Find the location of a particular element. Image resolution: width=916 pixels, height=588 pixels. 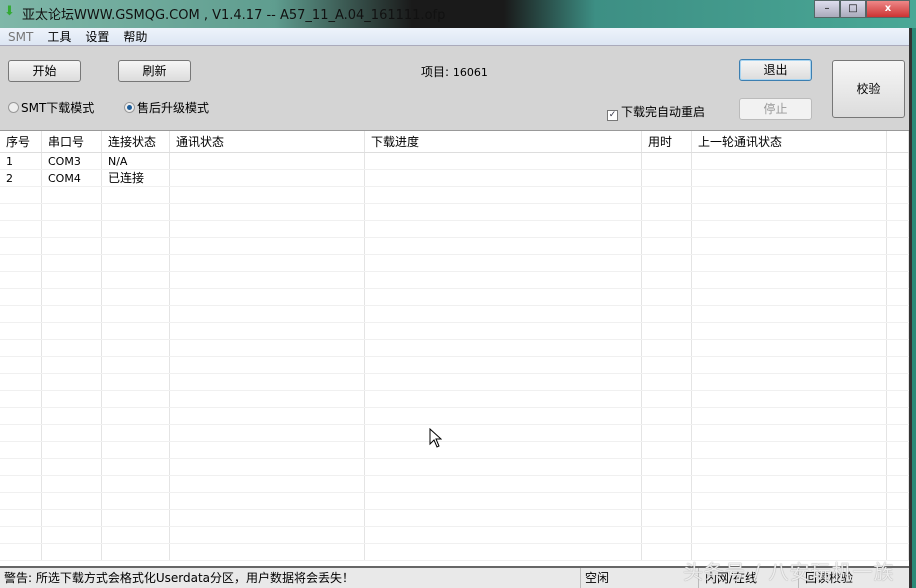

column-header: 通讯状态 is located at coordinates (267, 141).